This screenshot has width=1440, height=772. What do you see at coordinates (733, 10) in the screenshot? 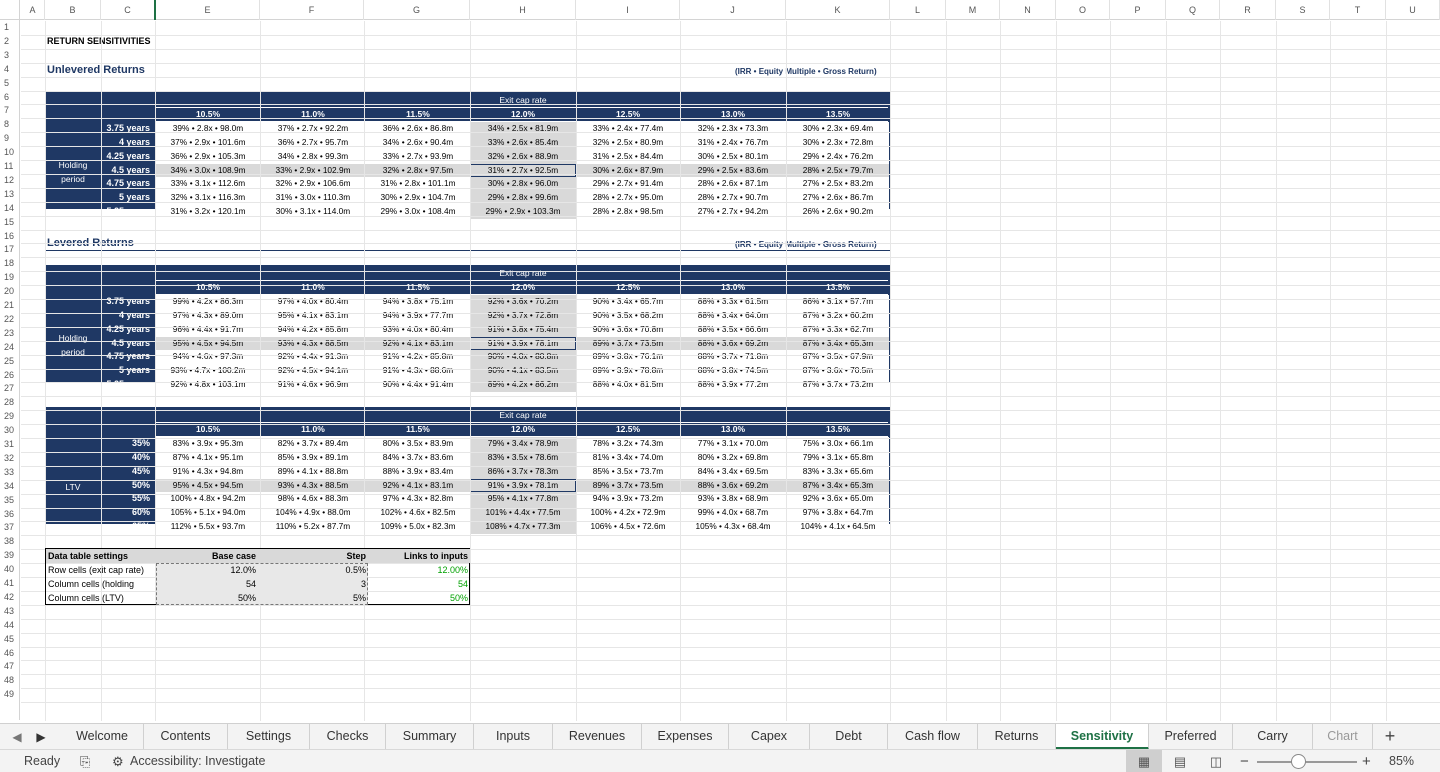
I see `column-header-J: J` at bounding box center [733, 10].